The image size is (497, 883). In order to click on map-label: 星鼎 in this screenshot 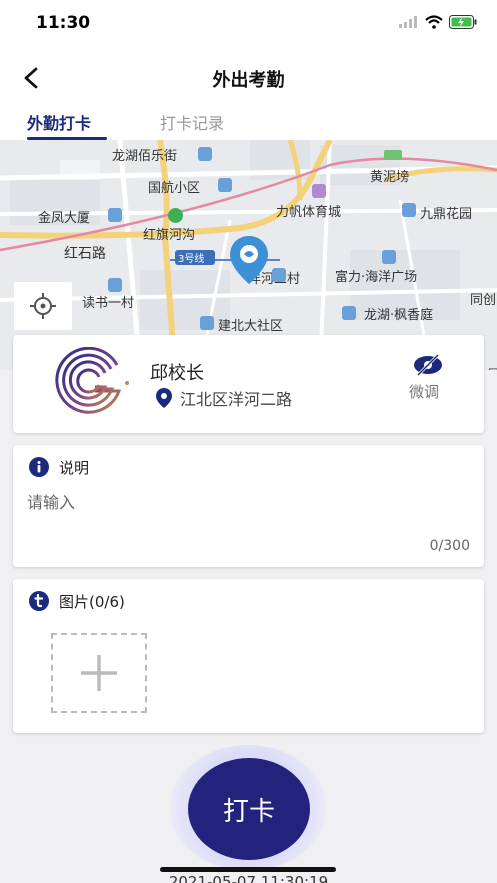, I will do `click(492, 367)`.